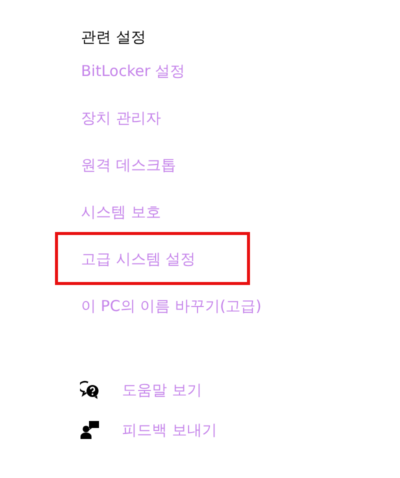 Image resolution: width=400 pixels, height=478 pixels. I want to click on settings-link: 장치 관리자, so click(121, 118).